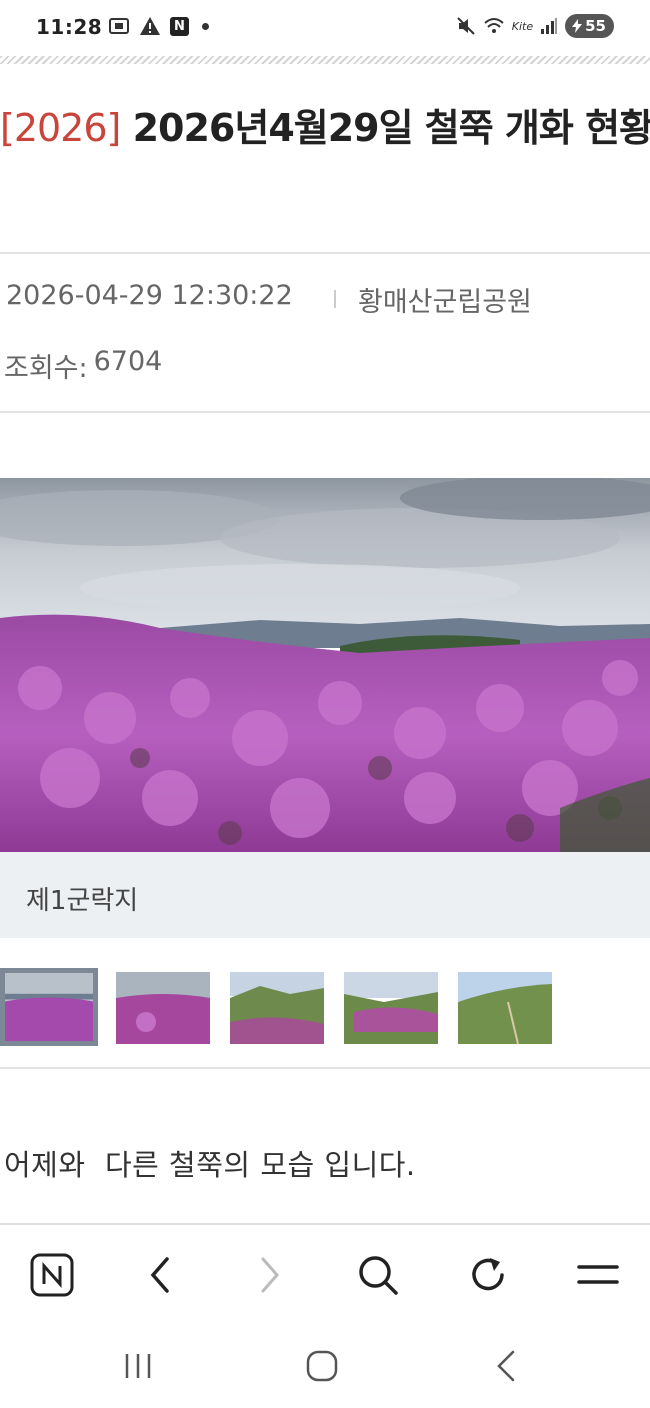 This screenshot has height=1408, width=650. What do you see at coordinates (325, 1008) in the screenshot?
I see `thumbnail-strip` at bounding box center [325, 1008].